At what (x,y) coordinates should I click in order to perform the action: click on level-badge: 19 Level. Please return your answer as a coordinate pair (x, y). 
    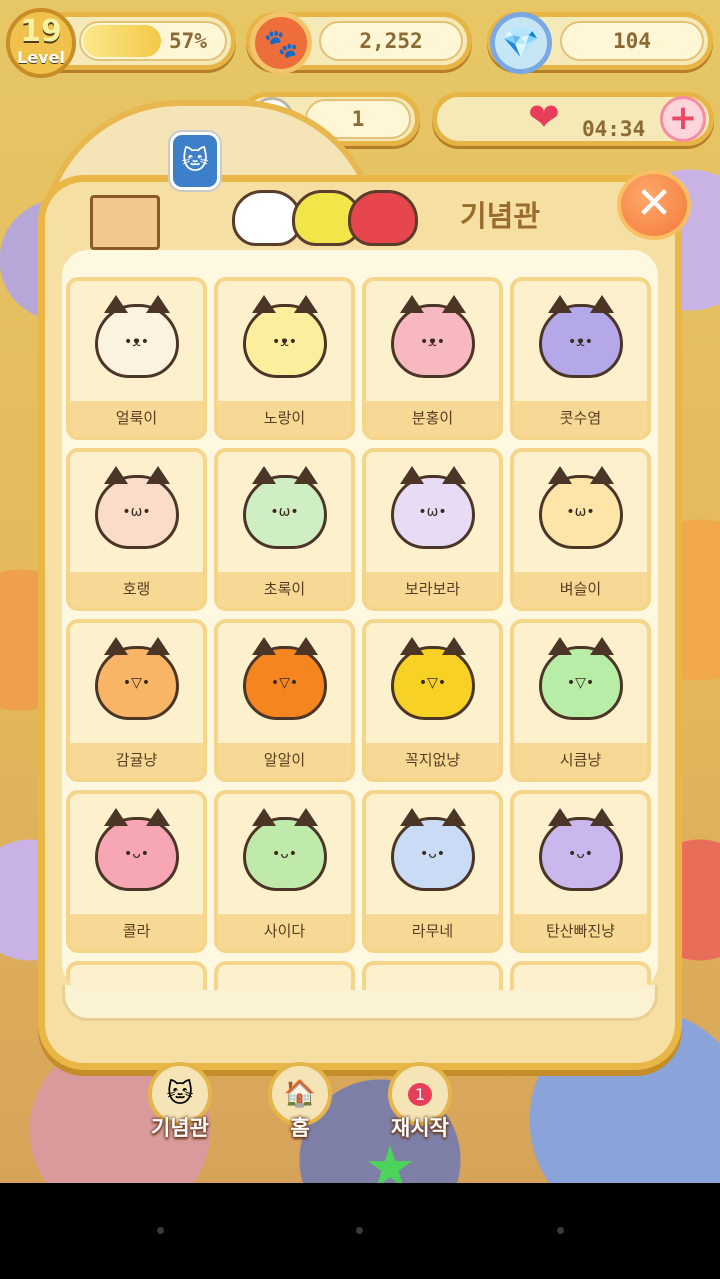
    Looking at the image, I should click on (41, 43).